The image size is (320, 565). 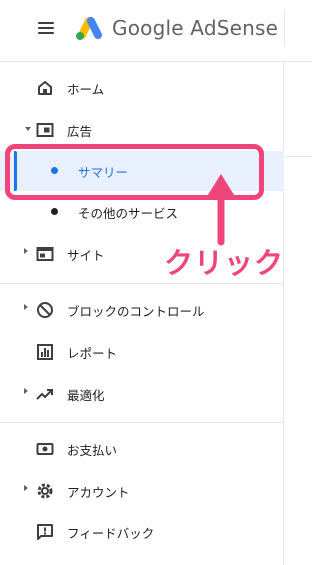 What do you see at coordinates (86, 89) in the screenshot?
I see `sidebar-item-label: ホーム` at bounding box center [86, 89].